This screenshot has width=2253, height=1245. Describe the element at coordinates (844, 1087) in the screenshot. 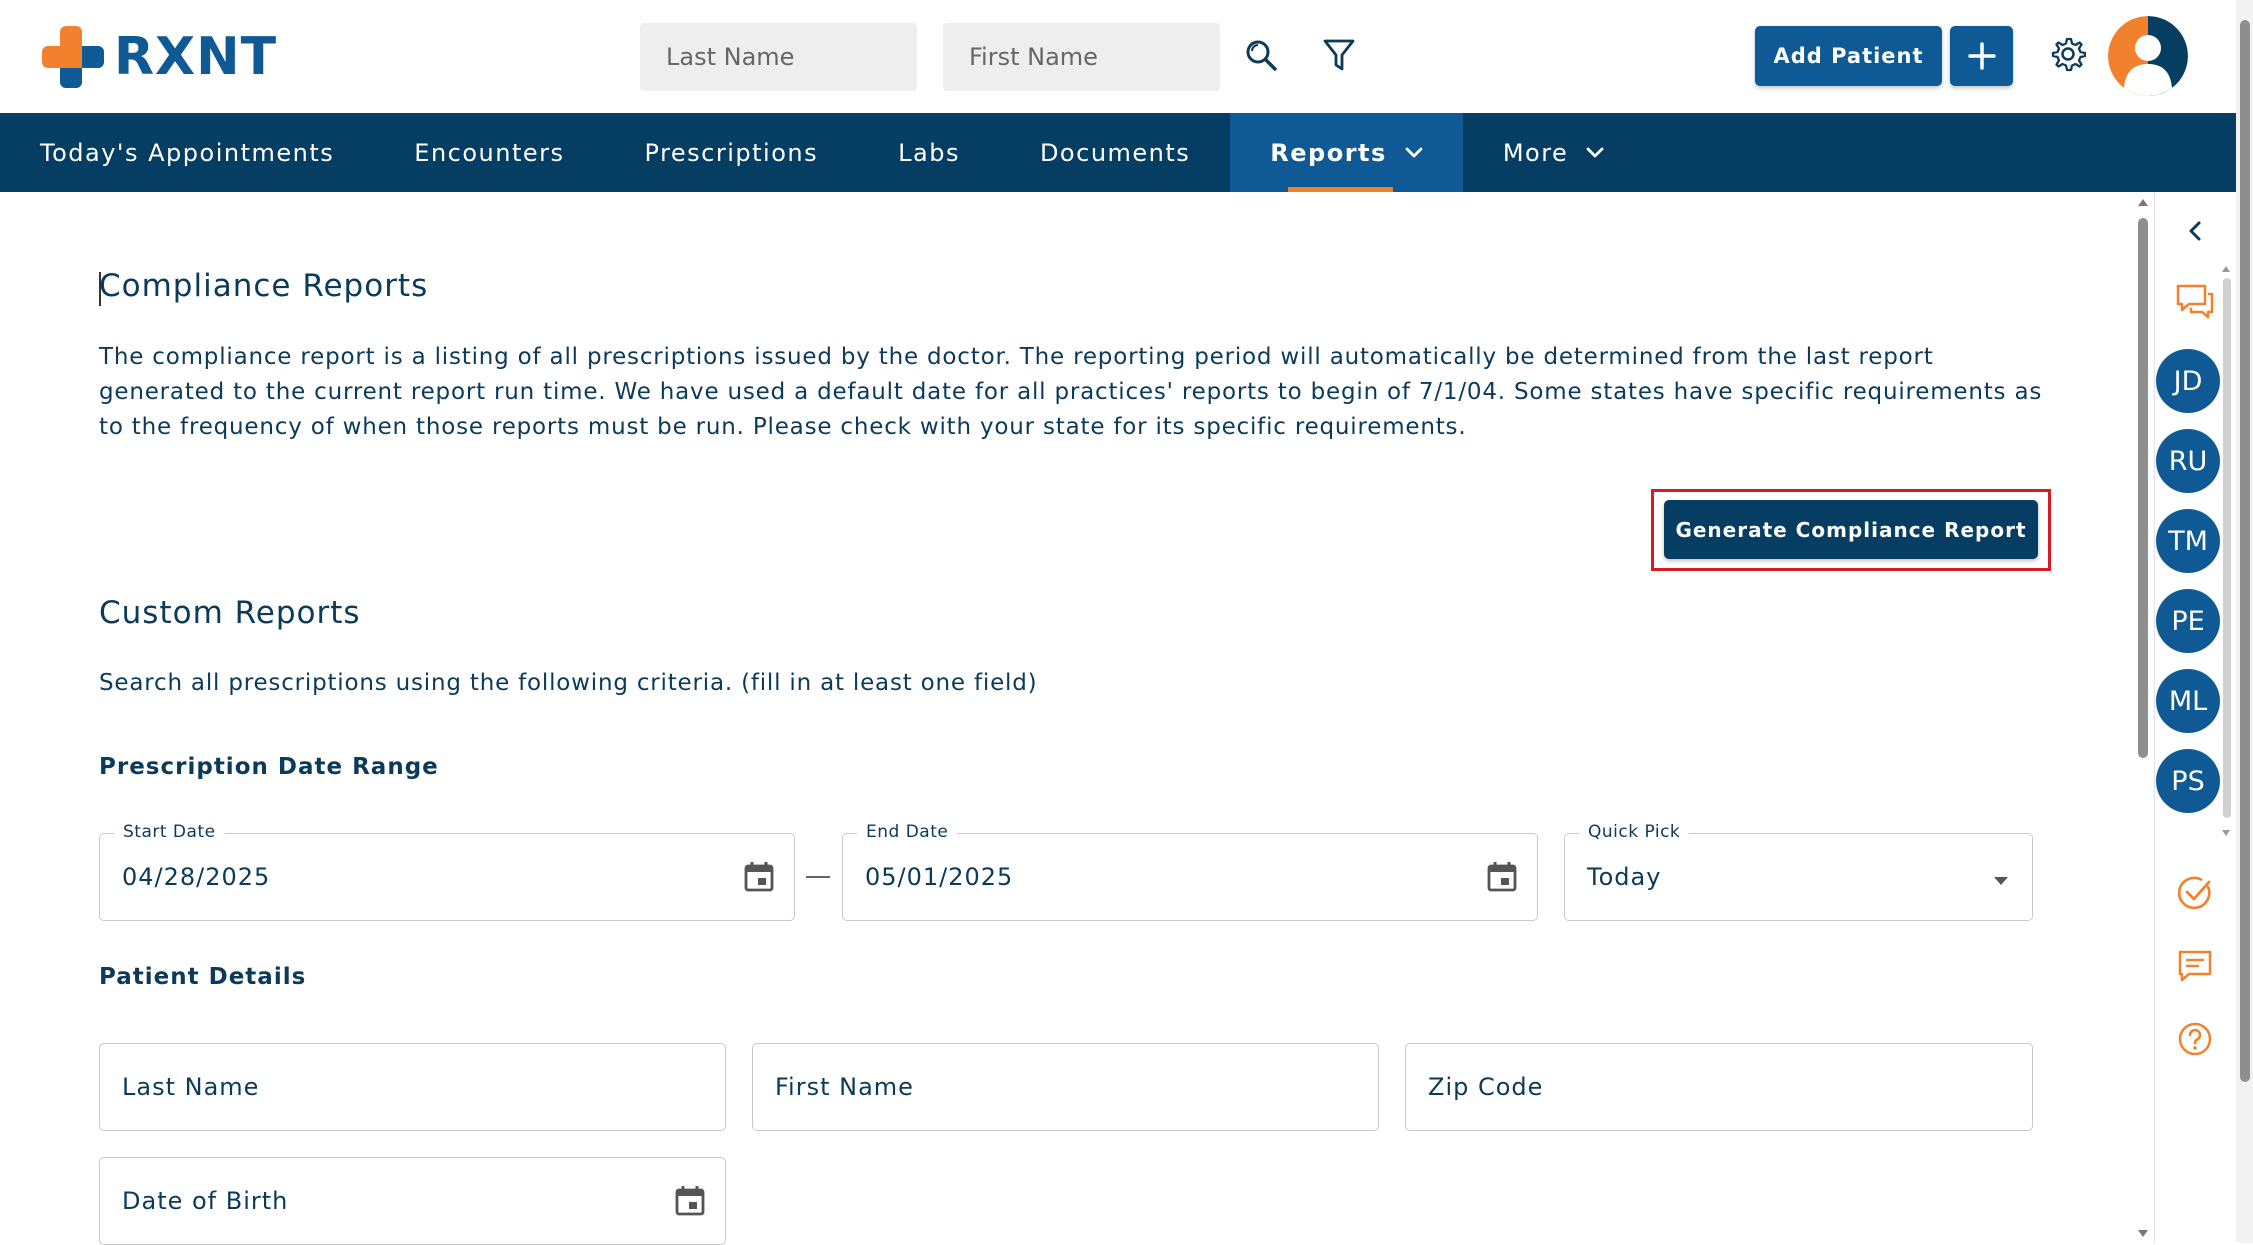

I see `first-name-placeholder: First Name` at that location.